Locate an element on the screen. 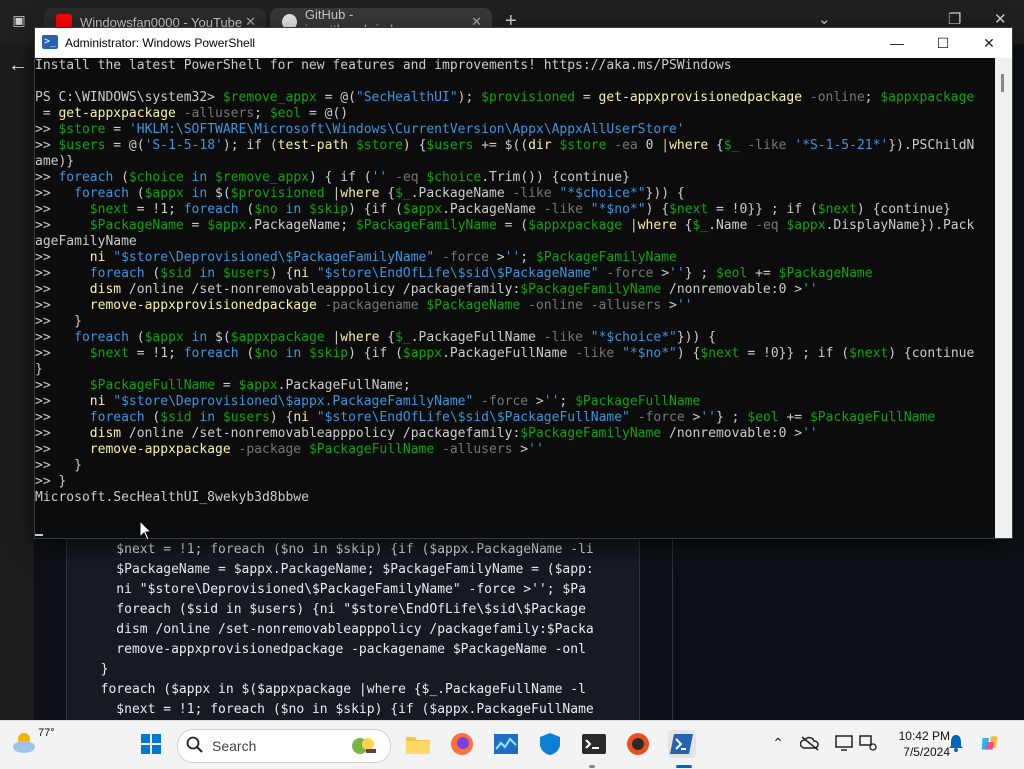 This screenshot has width=1024, height=769. search-placeholder: Search is located at coordinates (234, 746).